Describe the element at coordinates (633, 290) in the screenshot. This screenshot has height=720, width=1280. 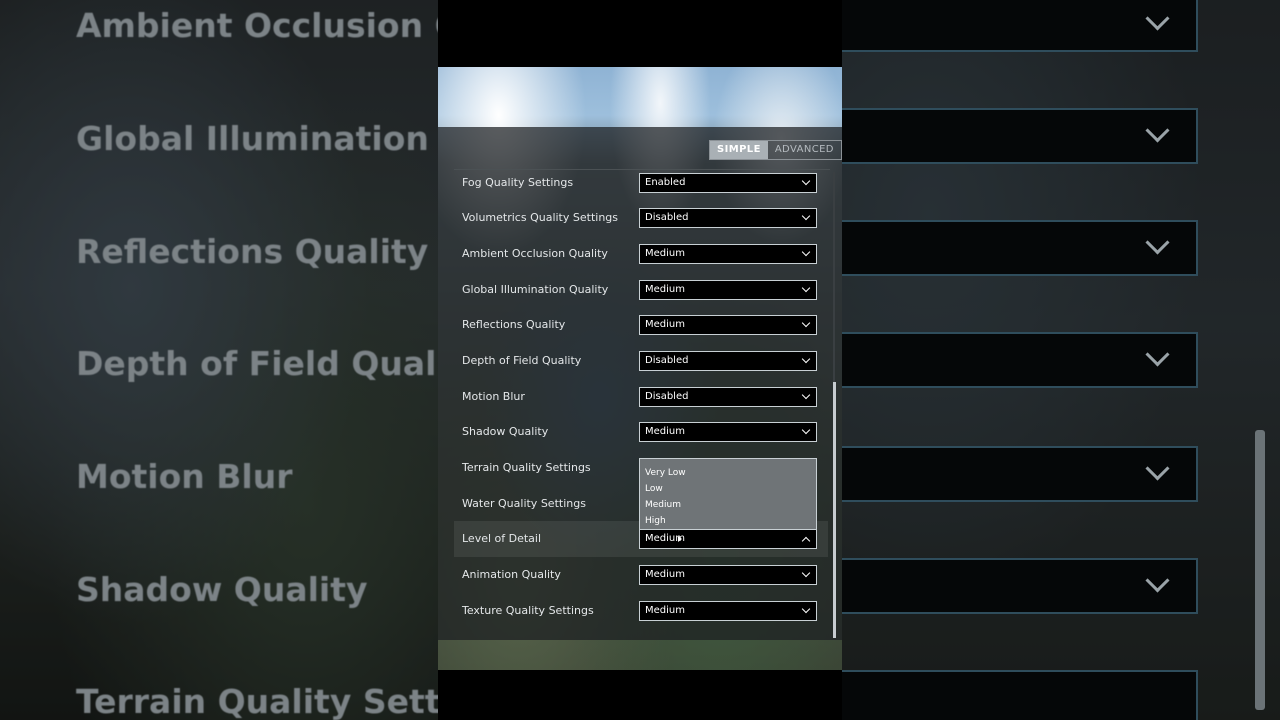
I see `setting-row-global-illumination: Global Illumination Quality Medium` at that location.